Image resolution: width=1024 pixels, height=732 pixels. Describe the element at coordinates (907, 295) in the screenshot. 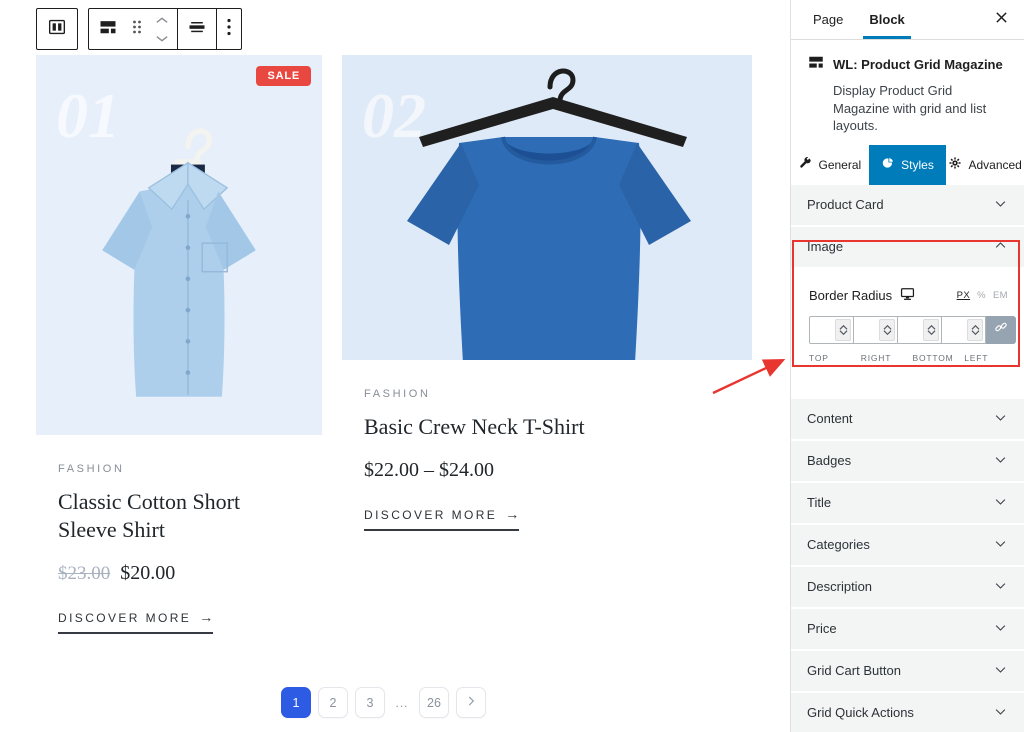

I see `responsive-monitor-icon` at that location.